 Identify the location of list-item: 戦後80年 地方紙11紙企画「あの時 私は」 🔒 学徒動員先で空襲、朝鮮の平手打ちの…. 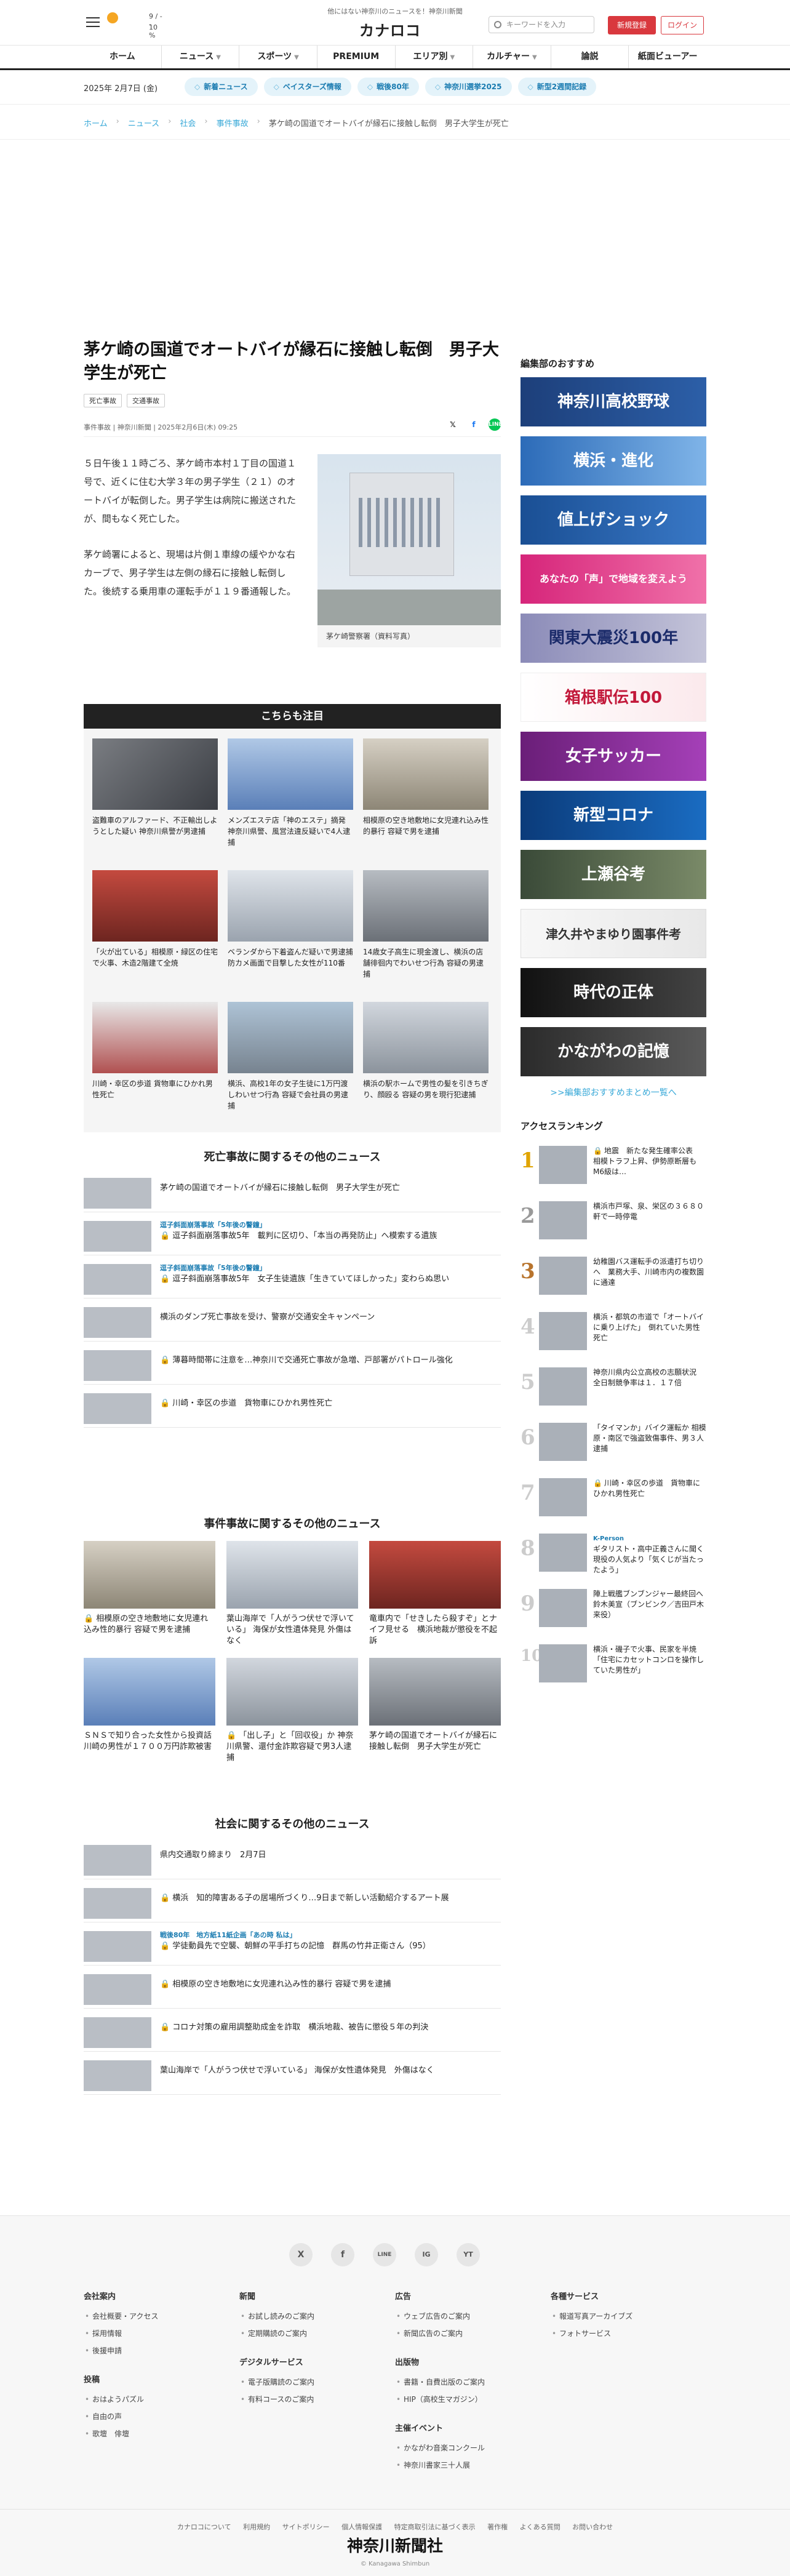
(292, 1944).